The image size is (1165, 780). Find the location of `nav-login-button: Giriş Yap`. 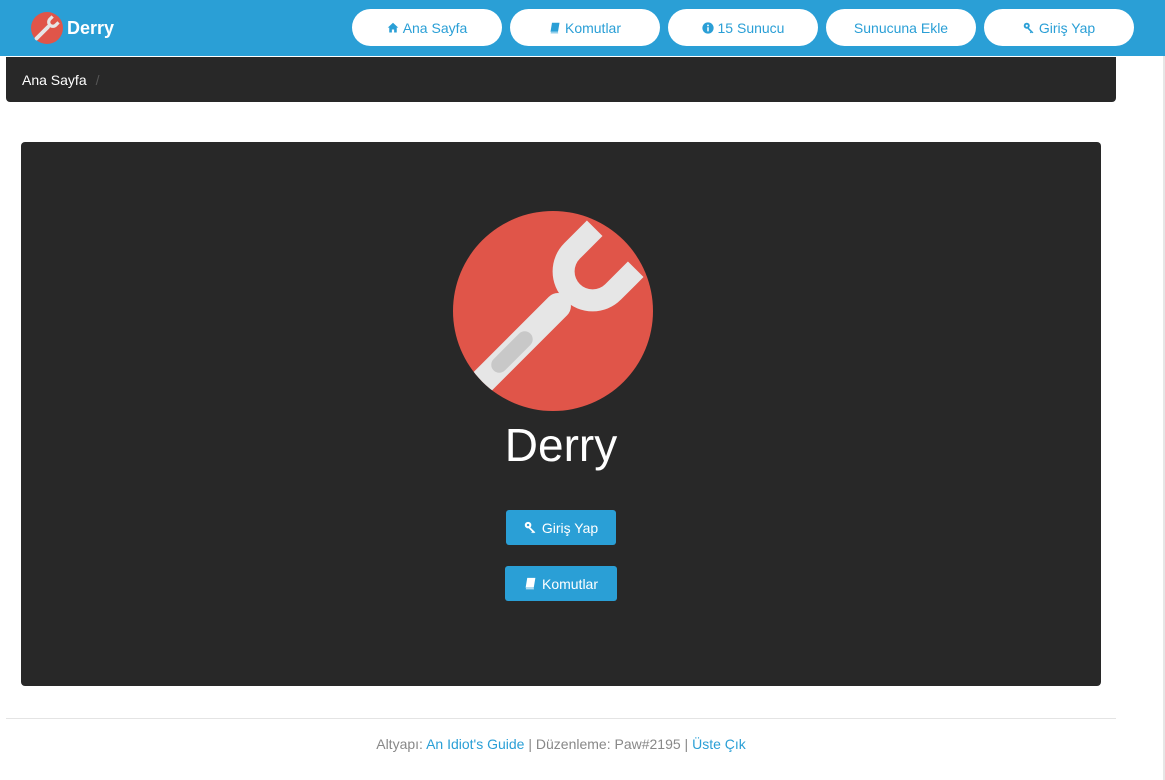

nav-login-button: Giriş Yap is located at coordinates (1059, 27).